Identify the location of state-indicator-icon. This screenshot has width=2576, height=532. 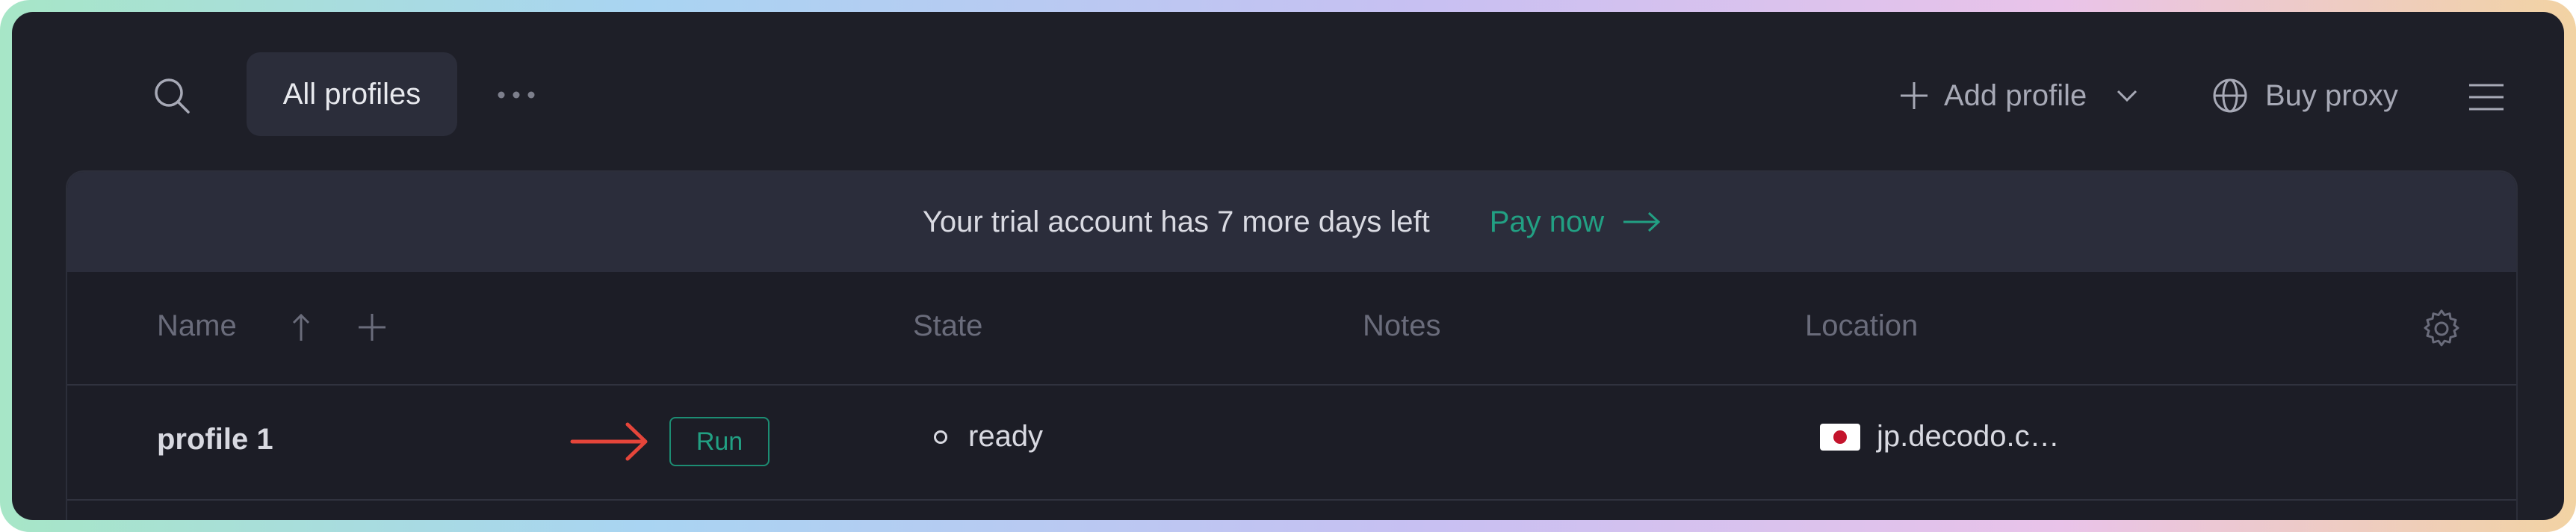
(940, 437).